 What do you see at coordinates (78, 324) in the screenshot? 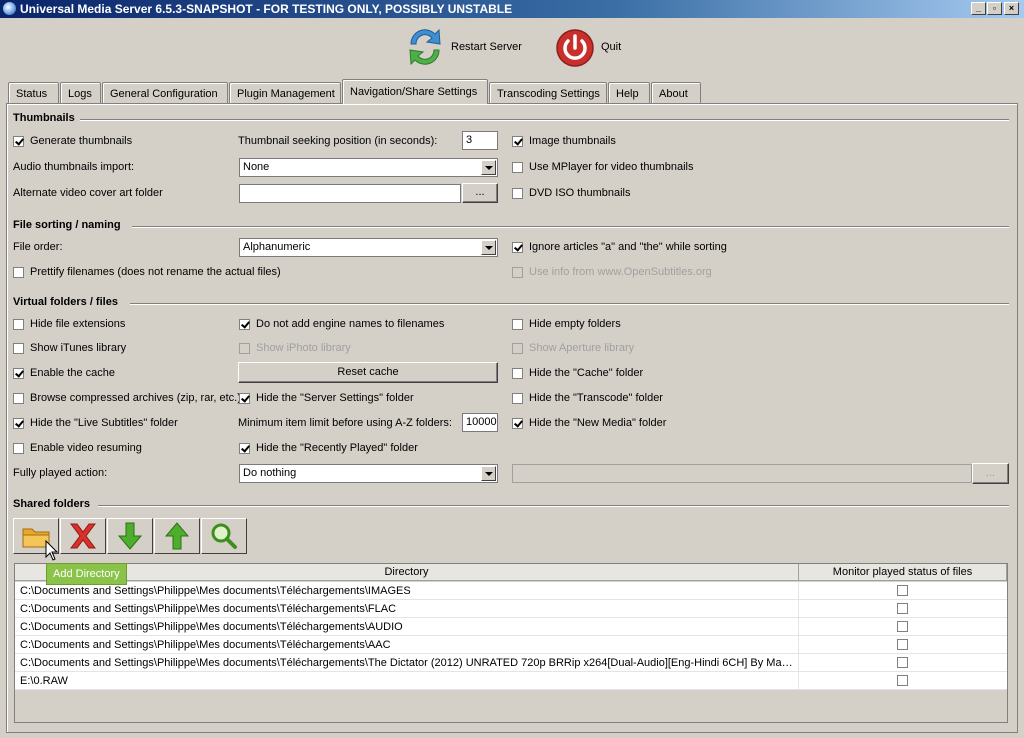
I see `checkbox-label: Hide file extensions` at bounding box center [78, 324].